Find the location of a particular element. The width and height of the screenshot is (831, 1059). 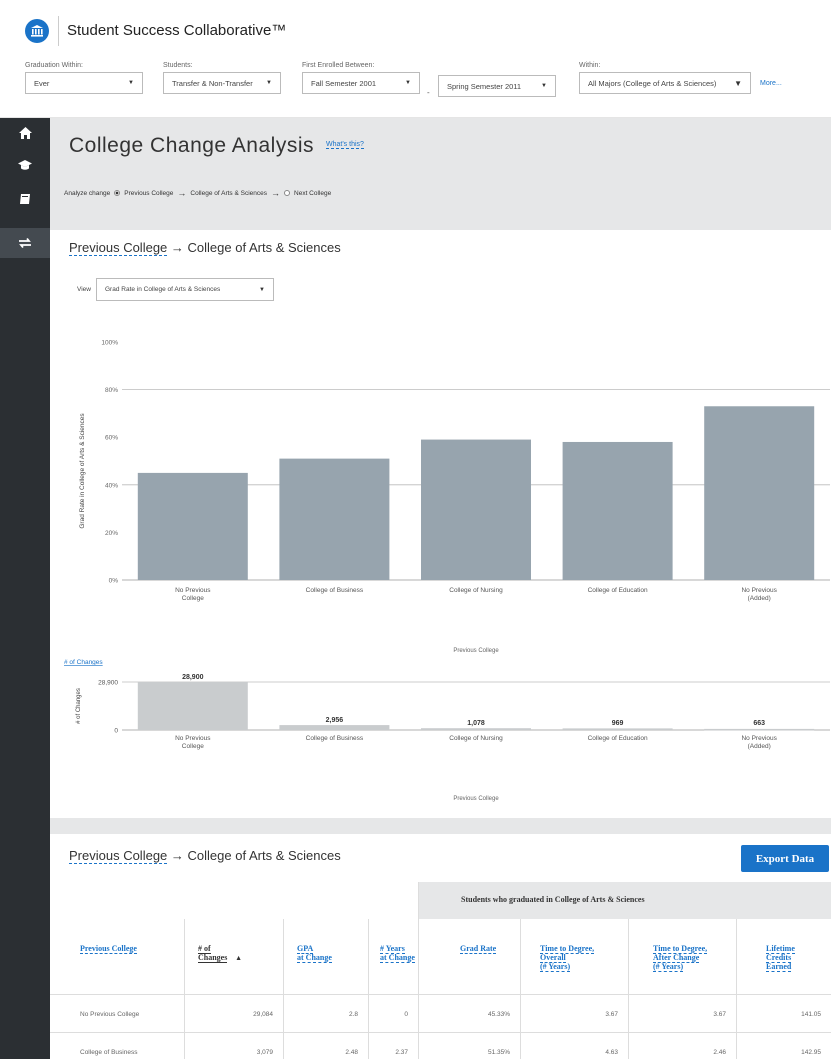

graduation-within-select: Ever ▼ is located at coordinates (84, 83).